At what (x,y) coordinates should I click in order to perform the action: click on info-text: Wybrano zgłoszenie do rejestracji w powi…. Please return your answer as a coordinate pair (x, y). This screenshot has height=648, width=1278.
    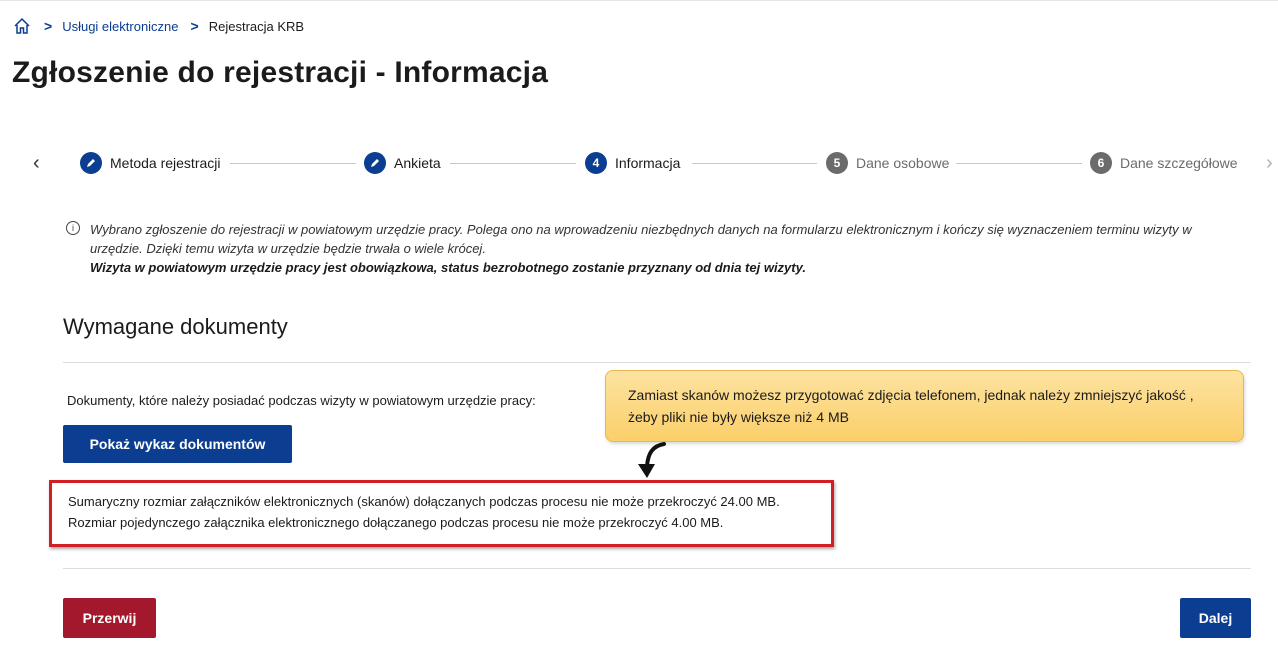
    Looking at the image, I should click on (641, 239).